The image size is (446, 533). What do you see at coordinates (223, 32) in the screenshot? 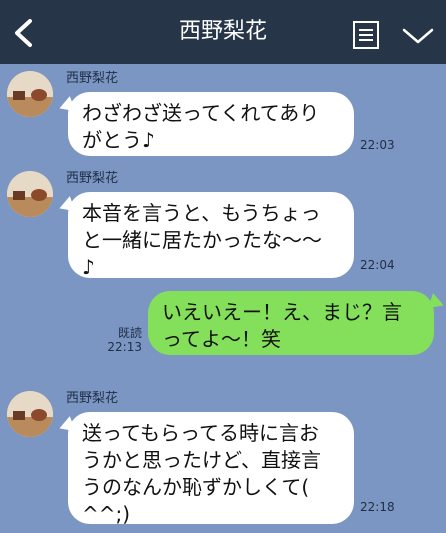
I see `chat-header: 西野梨花` at bounding box center [223, 32].